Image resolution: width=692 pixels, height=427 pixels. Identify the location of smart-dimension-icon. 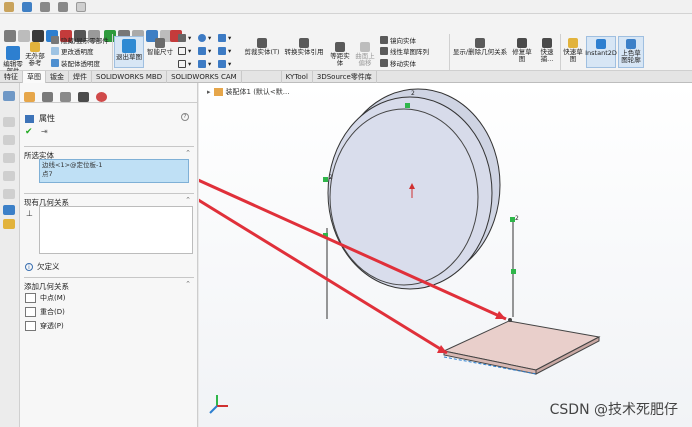
(160, 43).